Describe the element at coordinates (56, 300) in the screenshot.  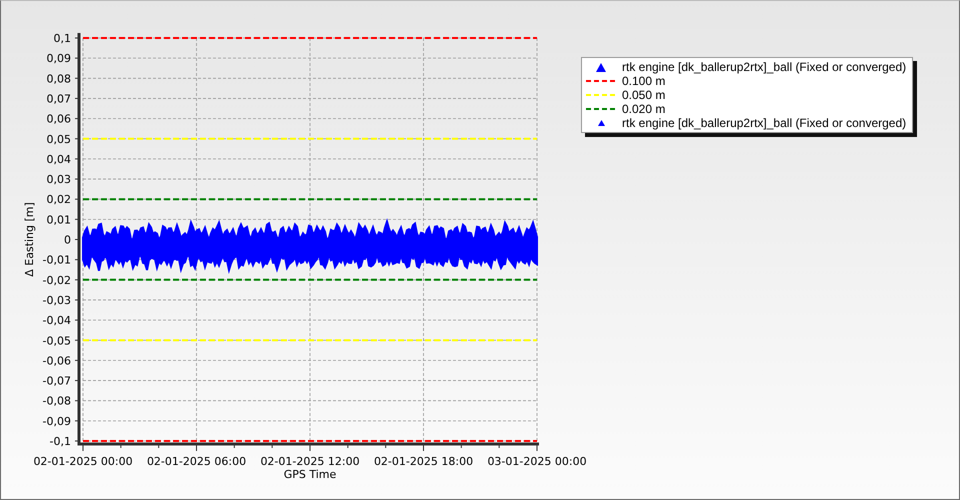
I see `y-tick-label: -0,03` at that location.